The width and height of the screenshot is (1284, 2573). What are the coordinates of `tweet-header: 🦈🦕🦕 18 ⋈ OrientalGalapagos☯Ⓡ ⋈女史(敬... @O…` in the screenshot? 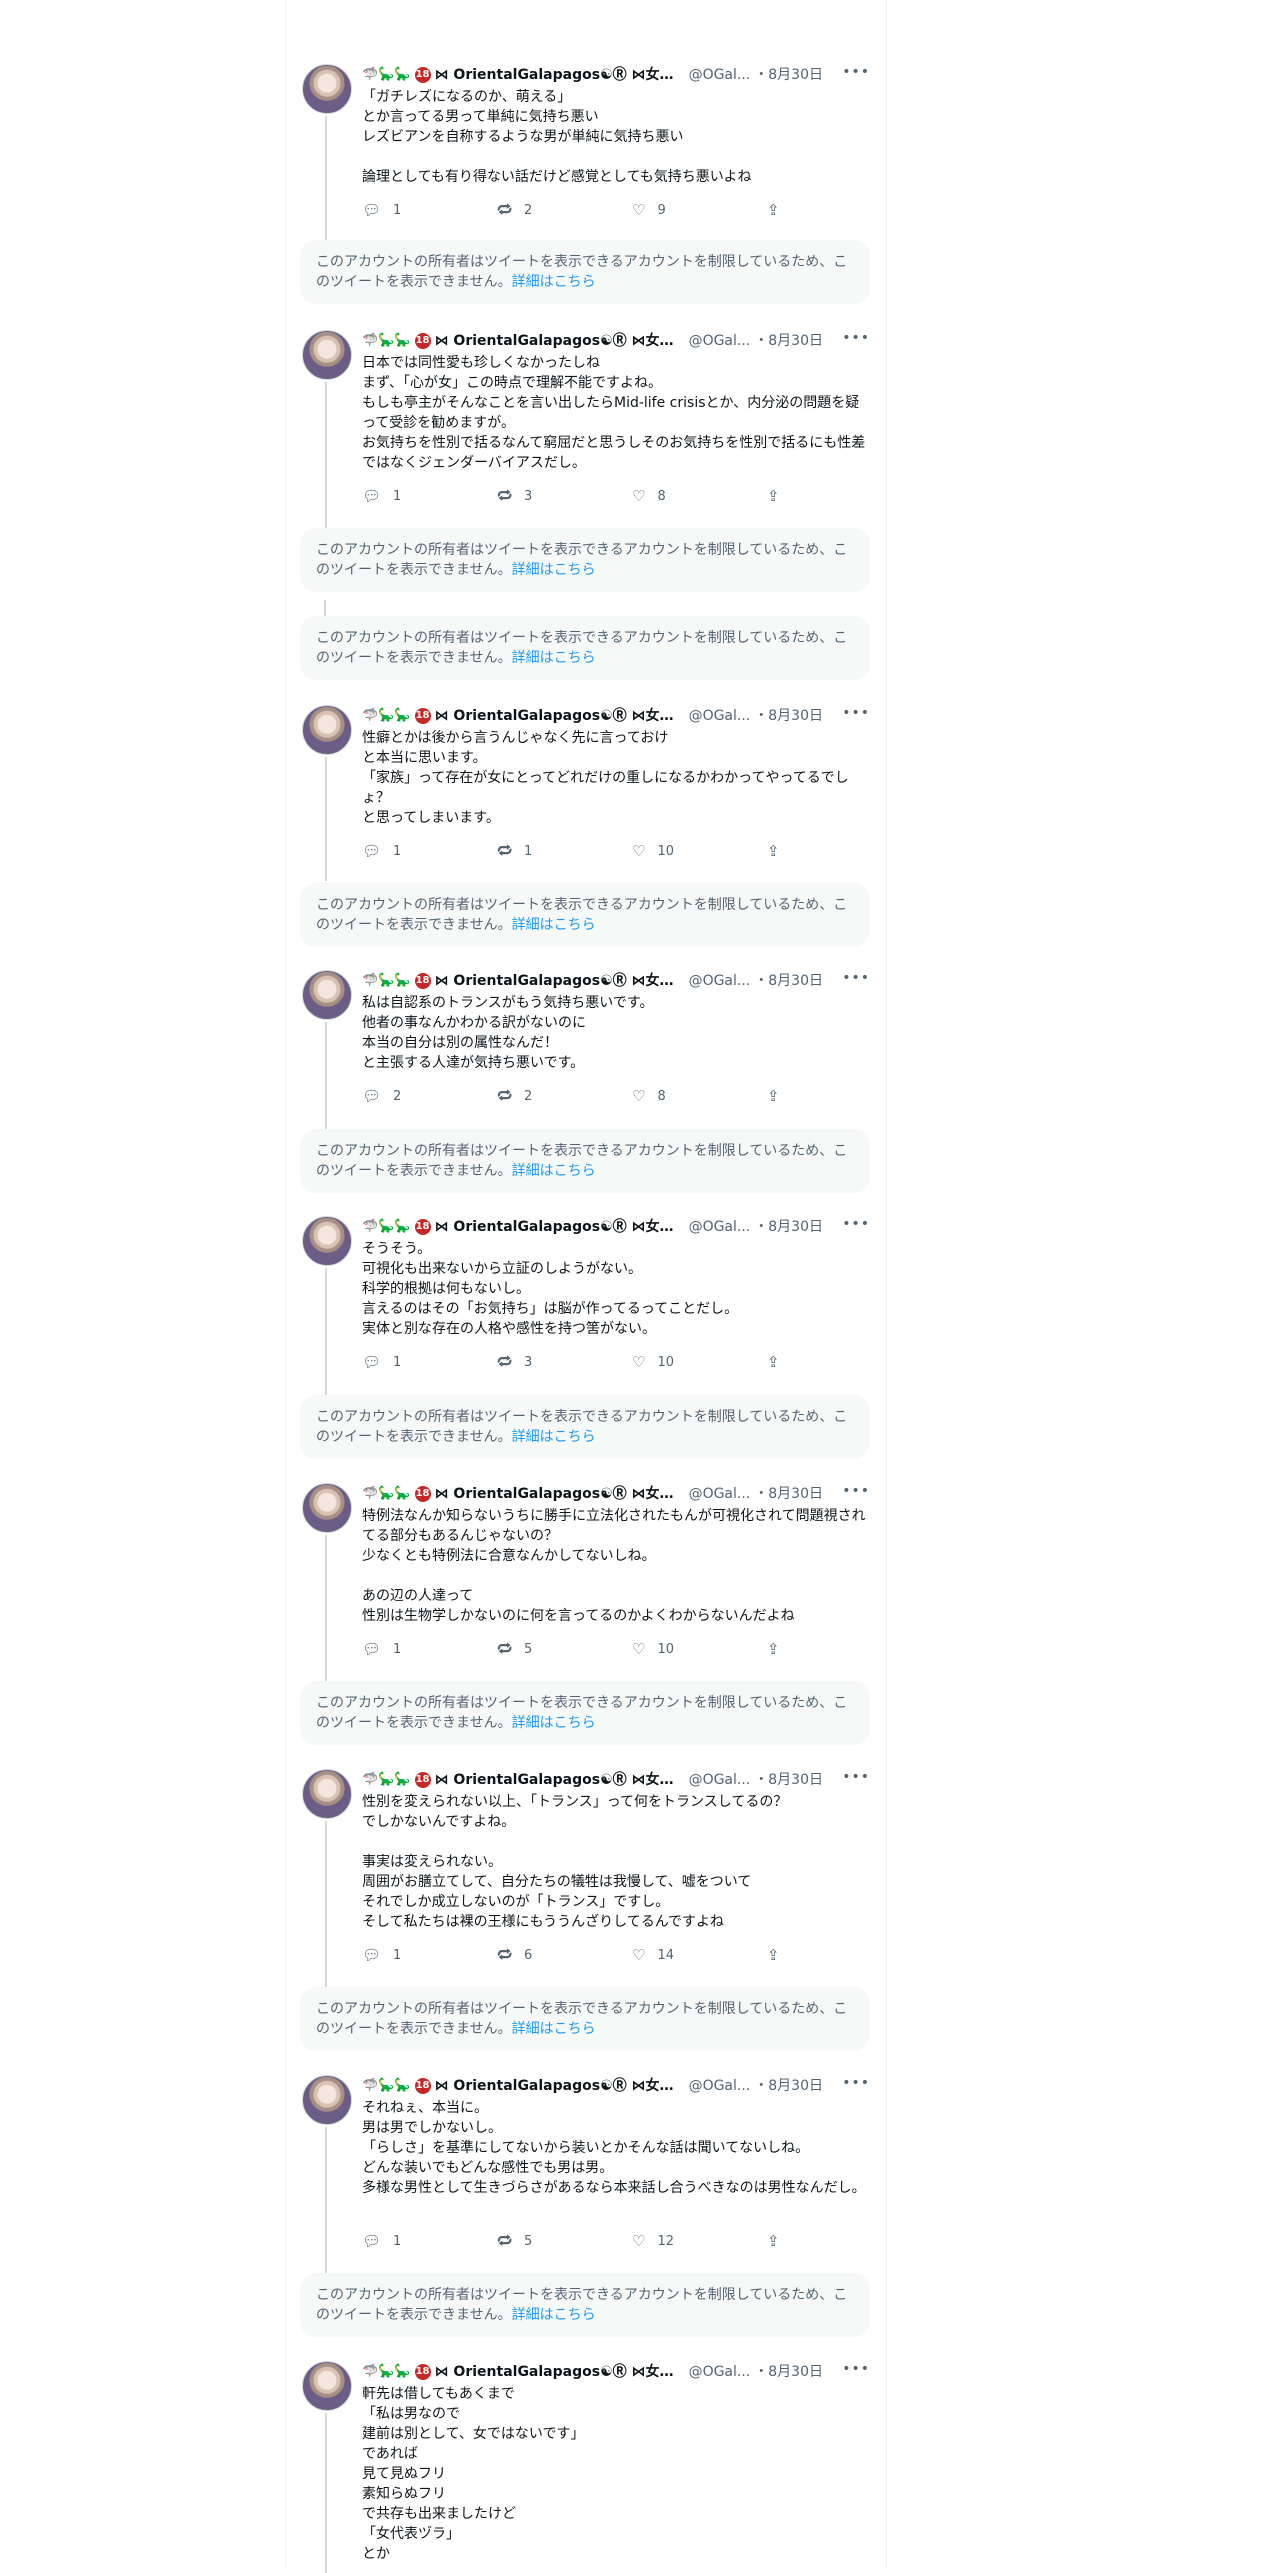 It's located at (616, 341).